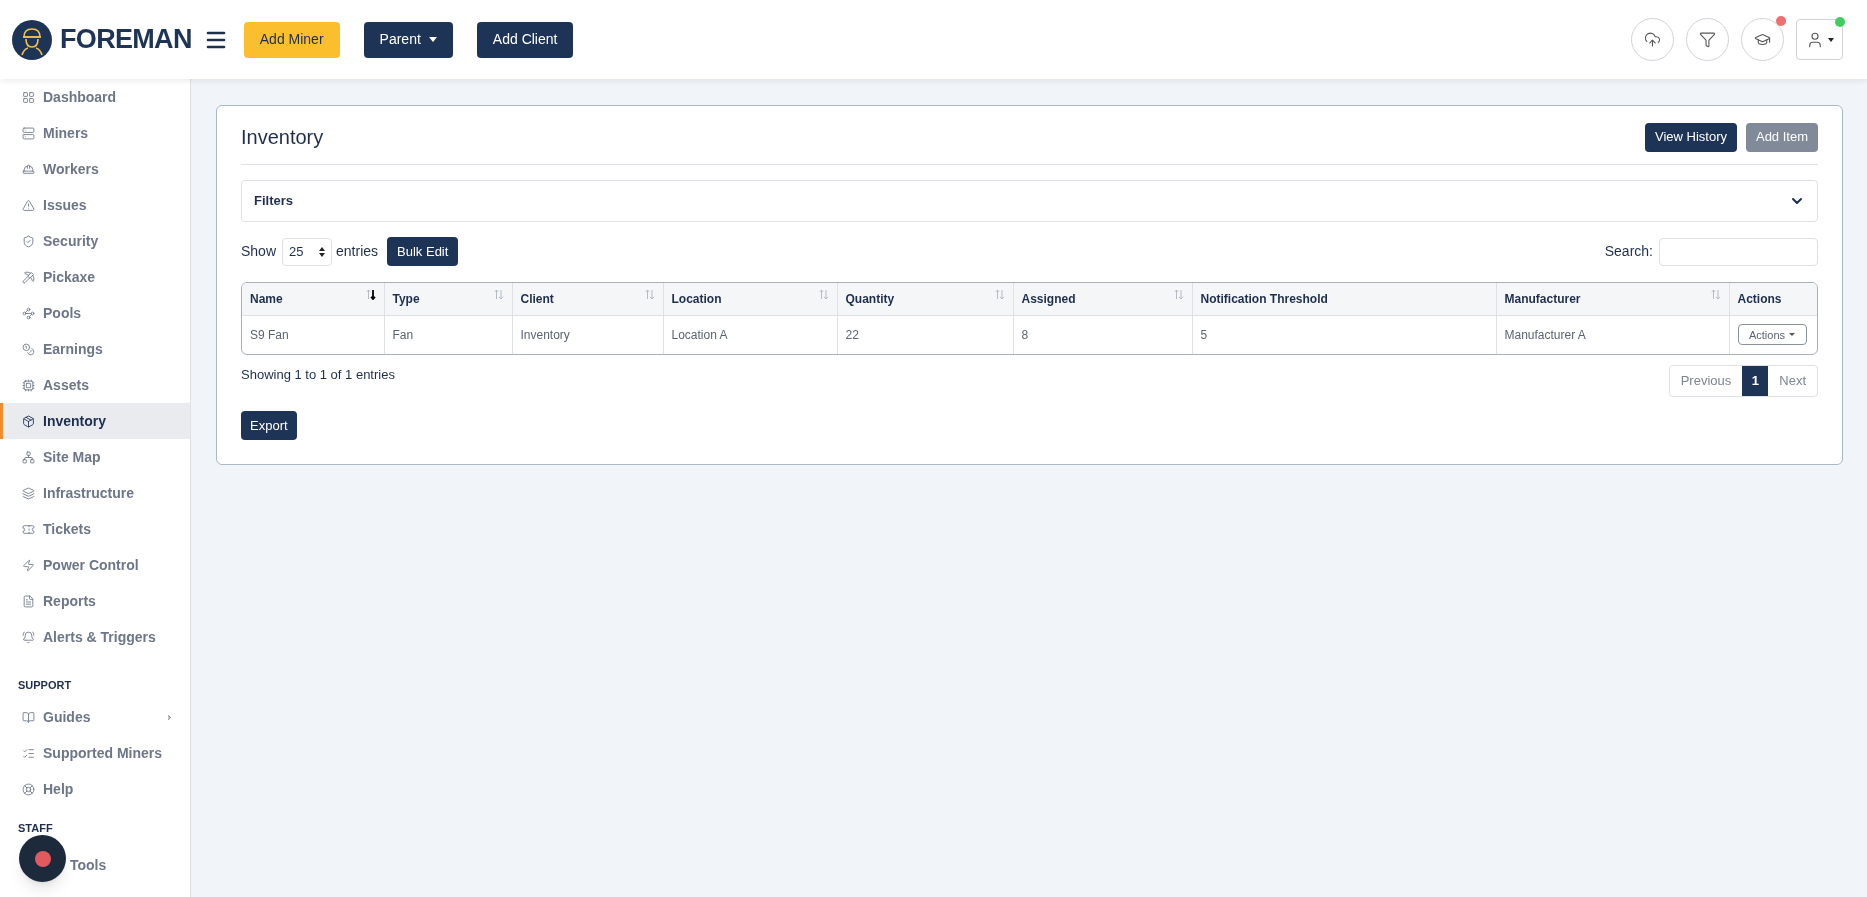 The width and height of the screenshot is (1867, 897). Describe the element at coordinates (1612, 334) in the screenshot. I see `table-cell: Manufacturer A` at that location.